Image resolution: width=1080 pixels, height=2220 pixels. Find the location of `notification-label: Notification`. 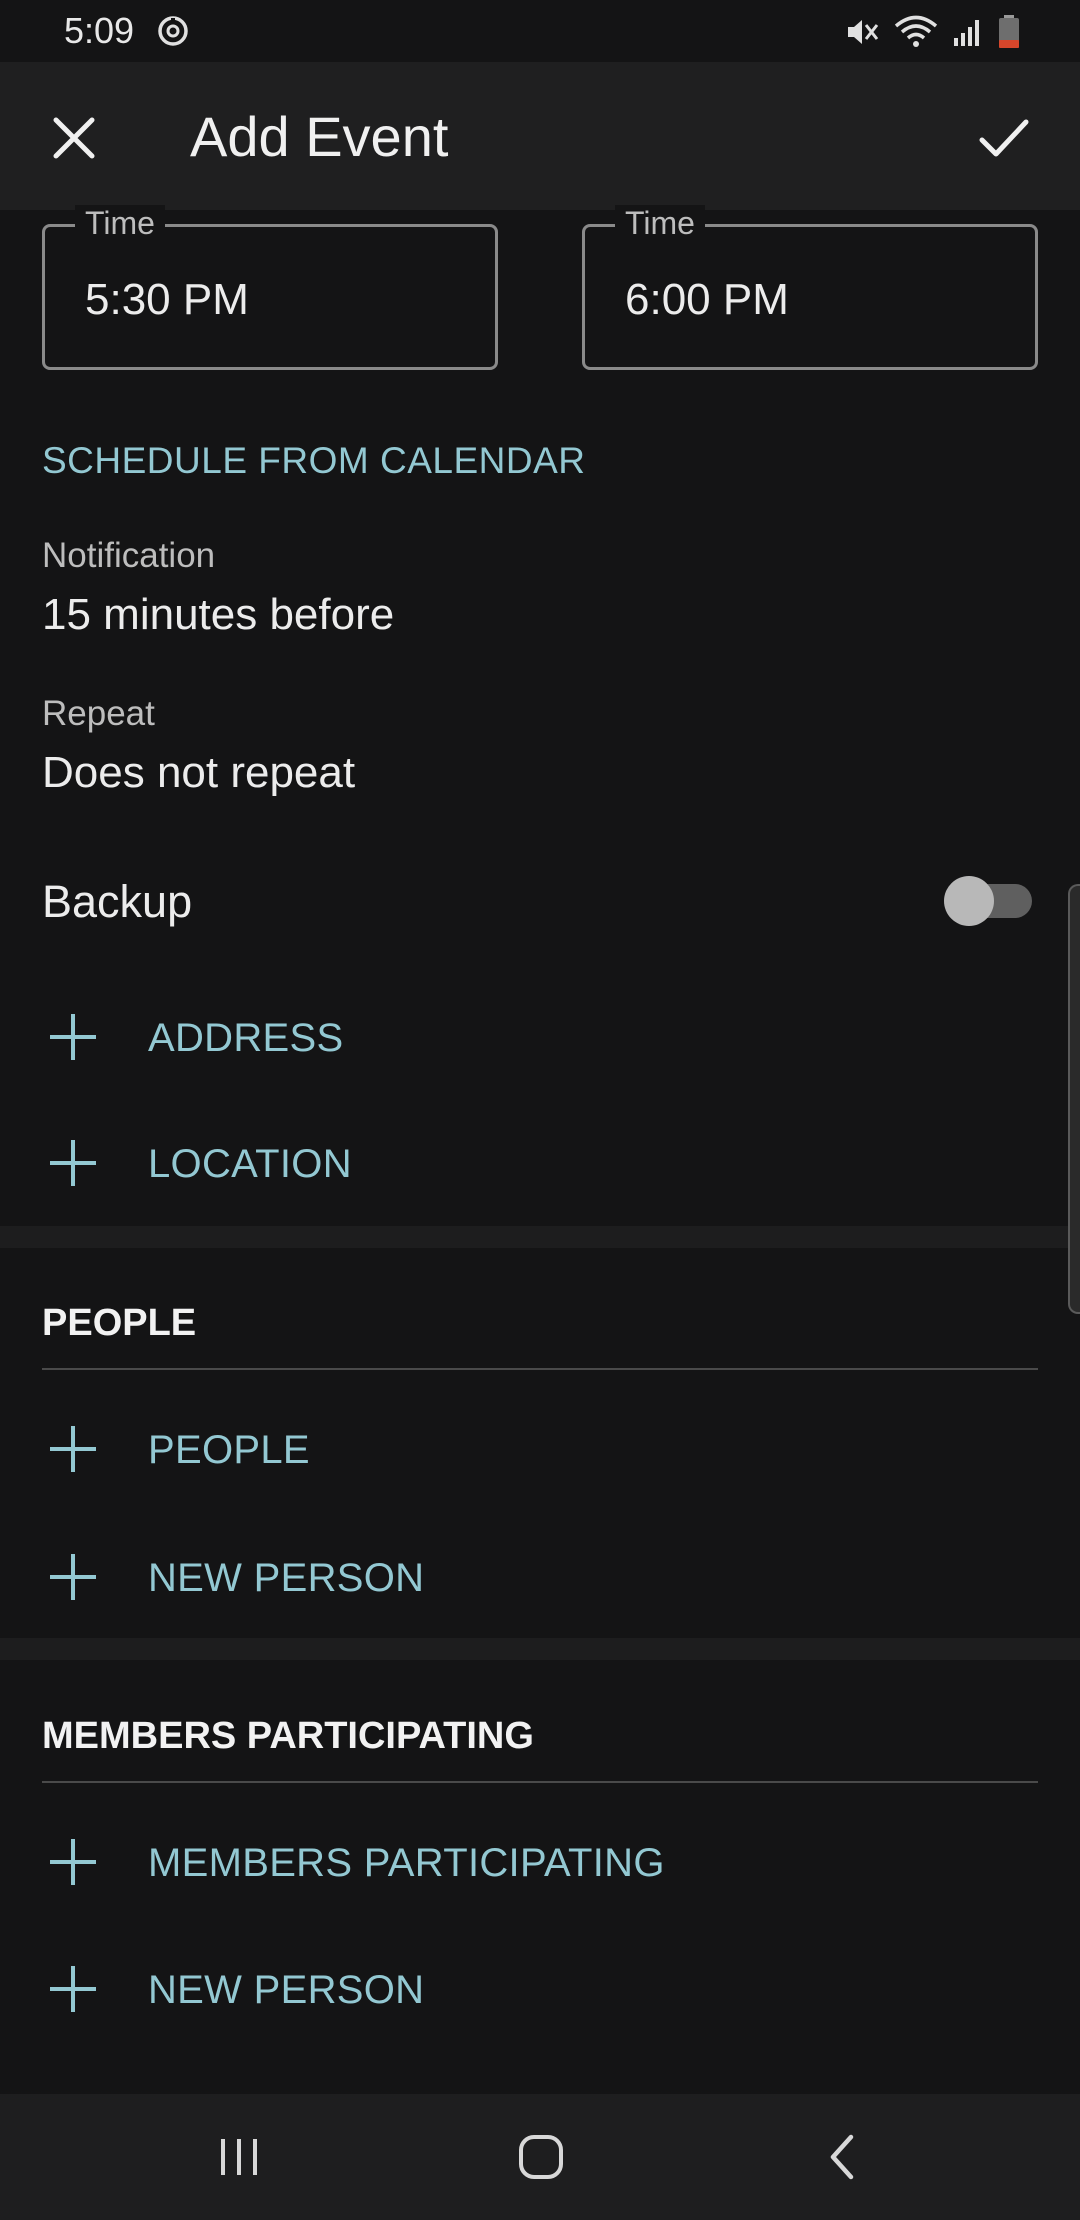

notification-label: Notification is located at coordinates (129, 555).